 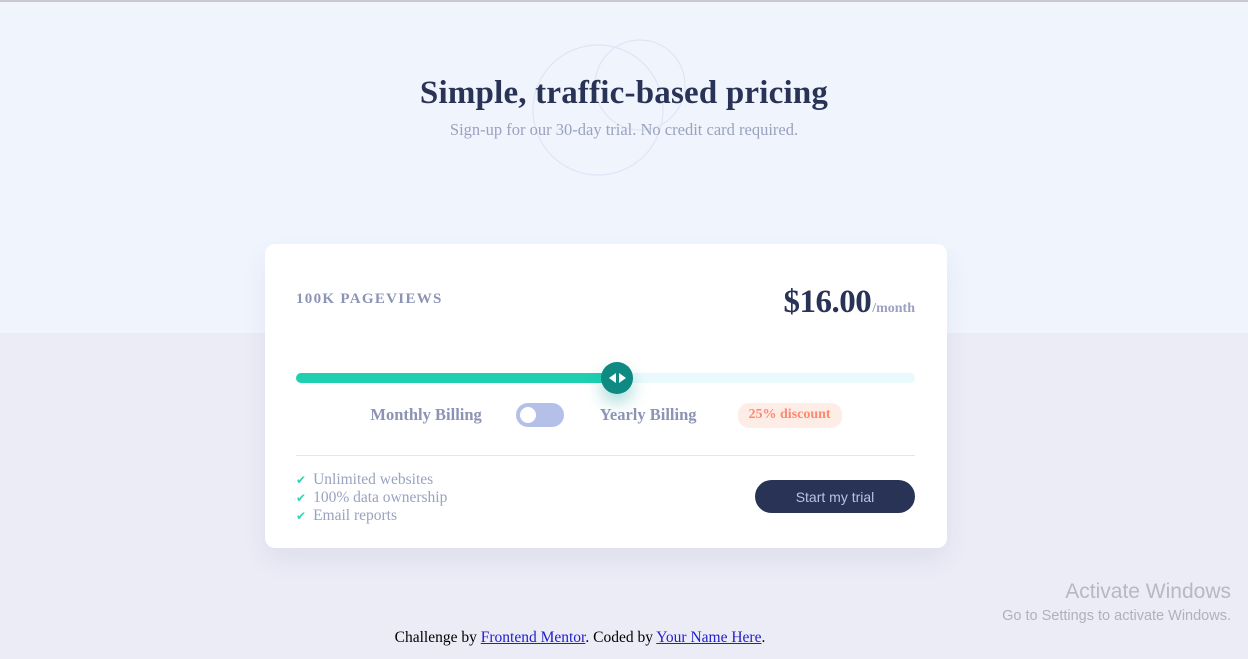 I want to click on browser-chrome-edge, so click(x=624, y=1).